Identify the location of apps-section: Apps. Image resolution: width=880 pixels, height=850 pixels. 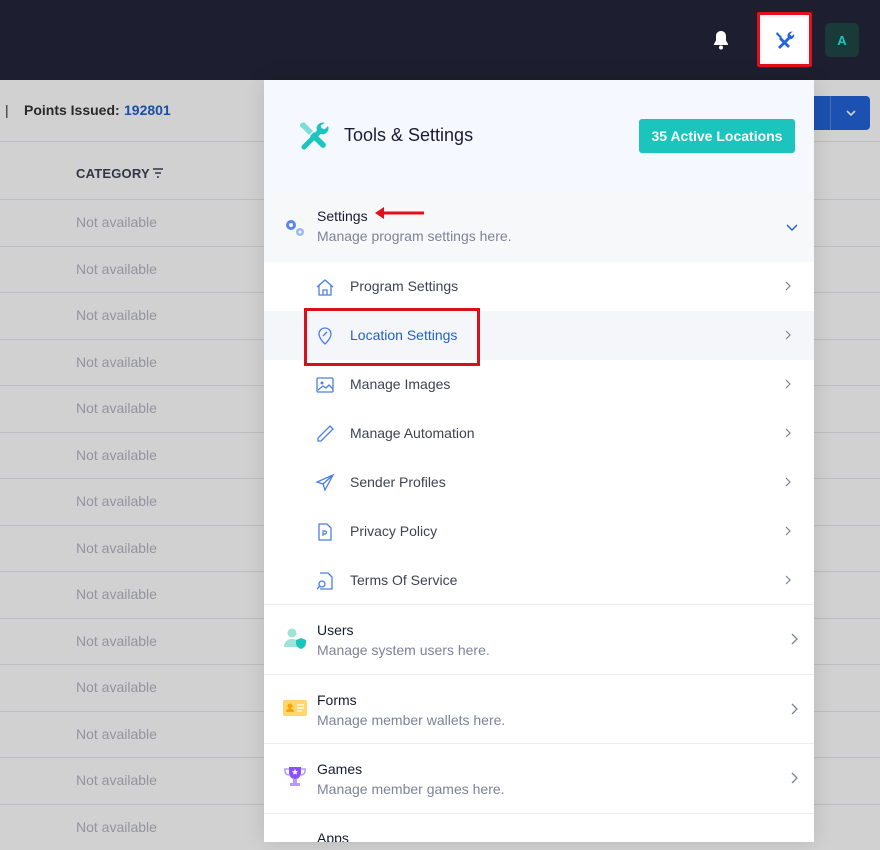
(539, 827).